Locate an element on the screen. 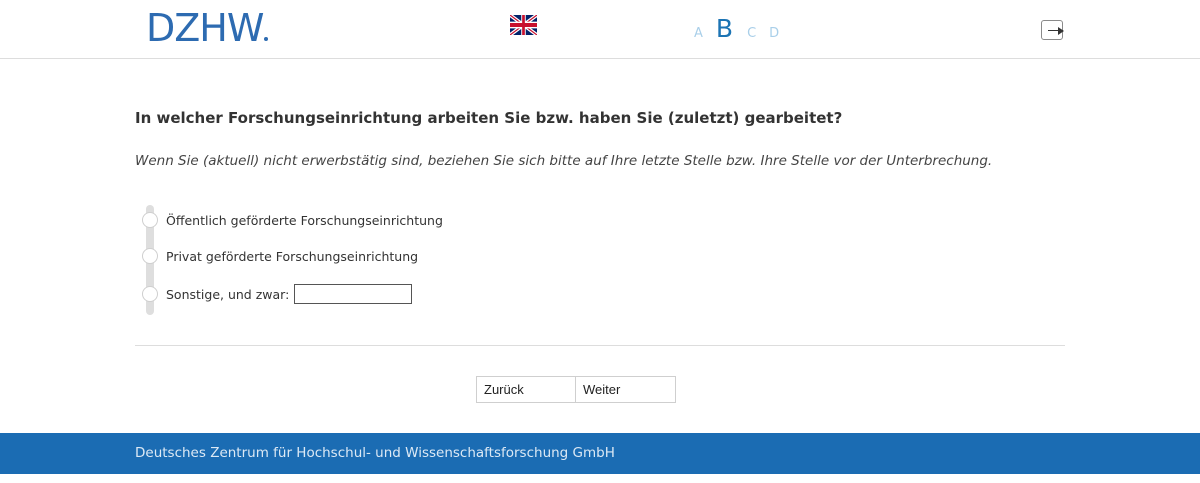 The width and height of the screenshot is (1200, 483). exit-button is located at coordinates (1052, 30).